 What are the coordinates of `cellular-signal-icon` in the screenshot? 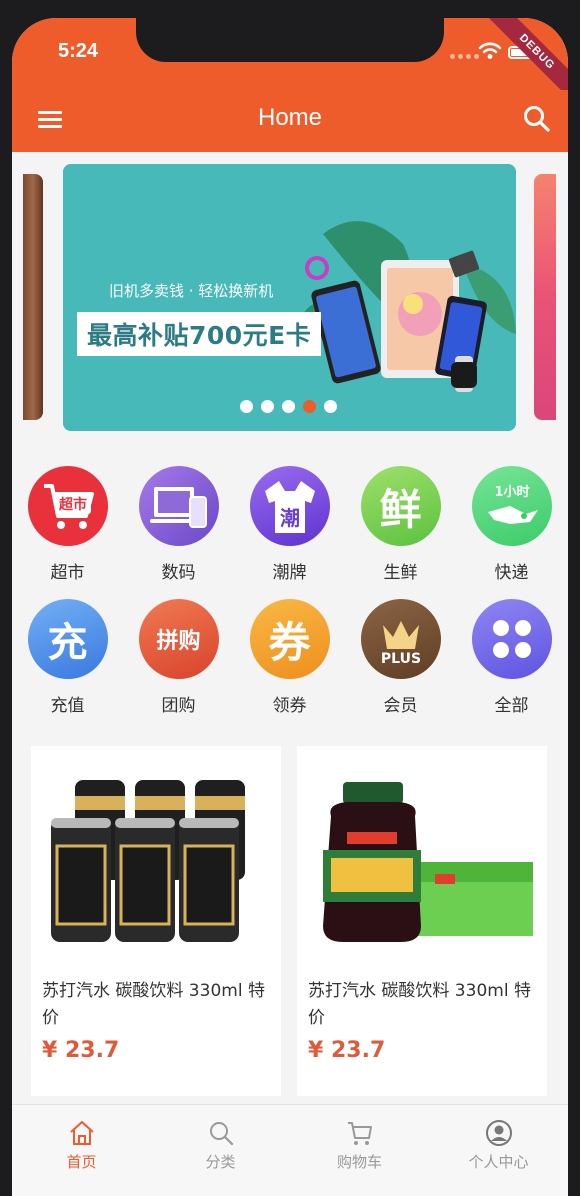 It's located at (464, 56).